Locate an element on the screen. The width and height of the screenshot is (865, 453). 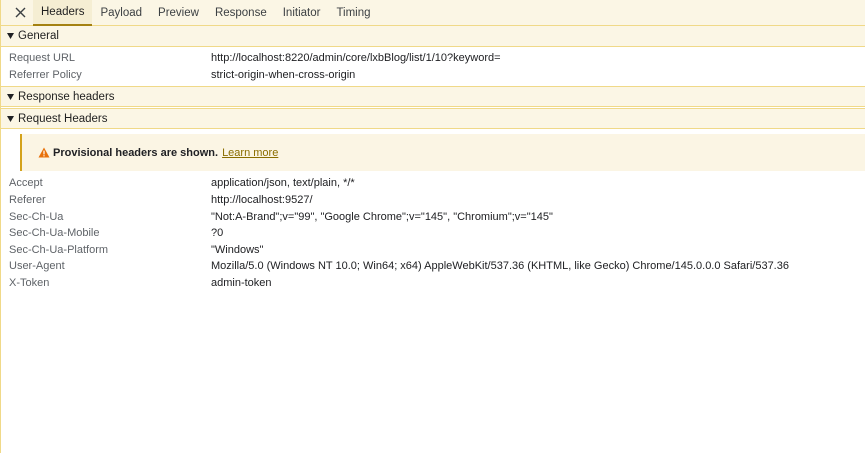
tab-preview: Preview is located at coordinates (178, 13).